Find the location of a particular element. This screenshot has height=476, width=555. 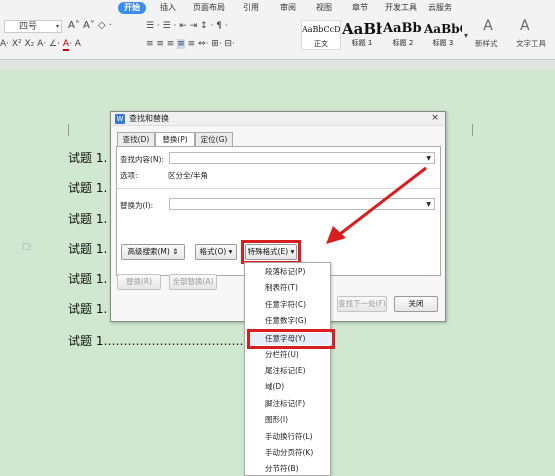

arrow-shaft is located at coordinates (383, 201).